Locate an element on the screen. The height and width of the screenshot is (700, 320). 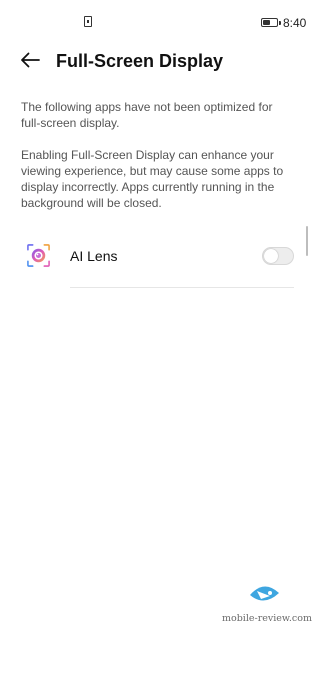
status-bar: 8:40 is located at coordinates (157, 22).